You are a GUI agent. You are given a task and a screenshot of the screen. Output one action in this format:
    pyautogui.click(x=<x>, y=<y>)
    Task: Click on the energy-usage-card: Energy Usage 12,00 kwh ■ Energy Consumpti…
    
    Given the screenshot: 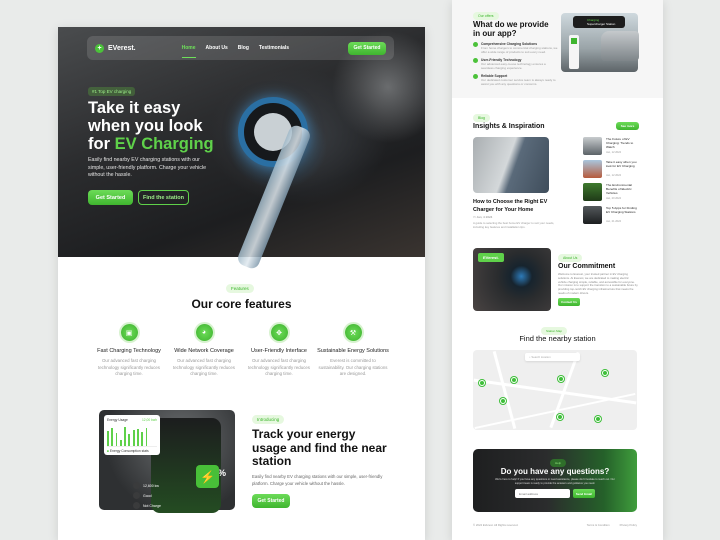 What is the action you would take?
    pyautogui.click(x=132, y=435)
    